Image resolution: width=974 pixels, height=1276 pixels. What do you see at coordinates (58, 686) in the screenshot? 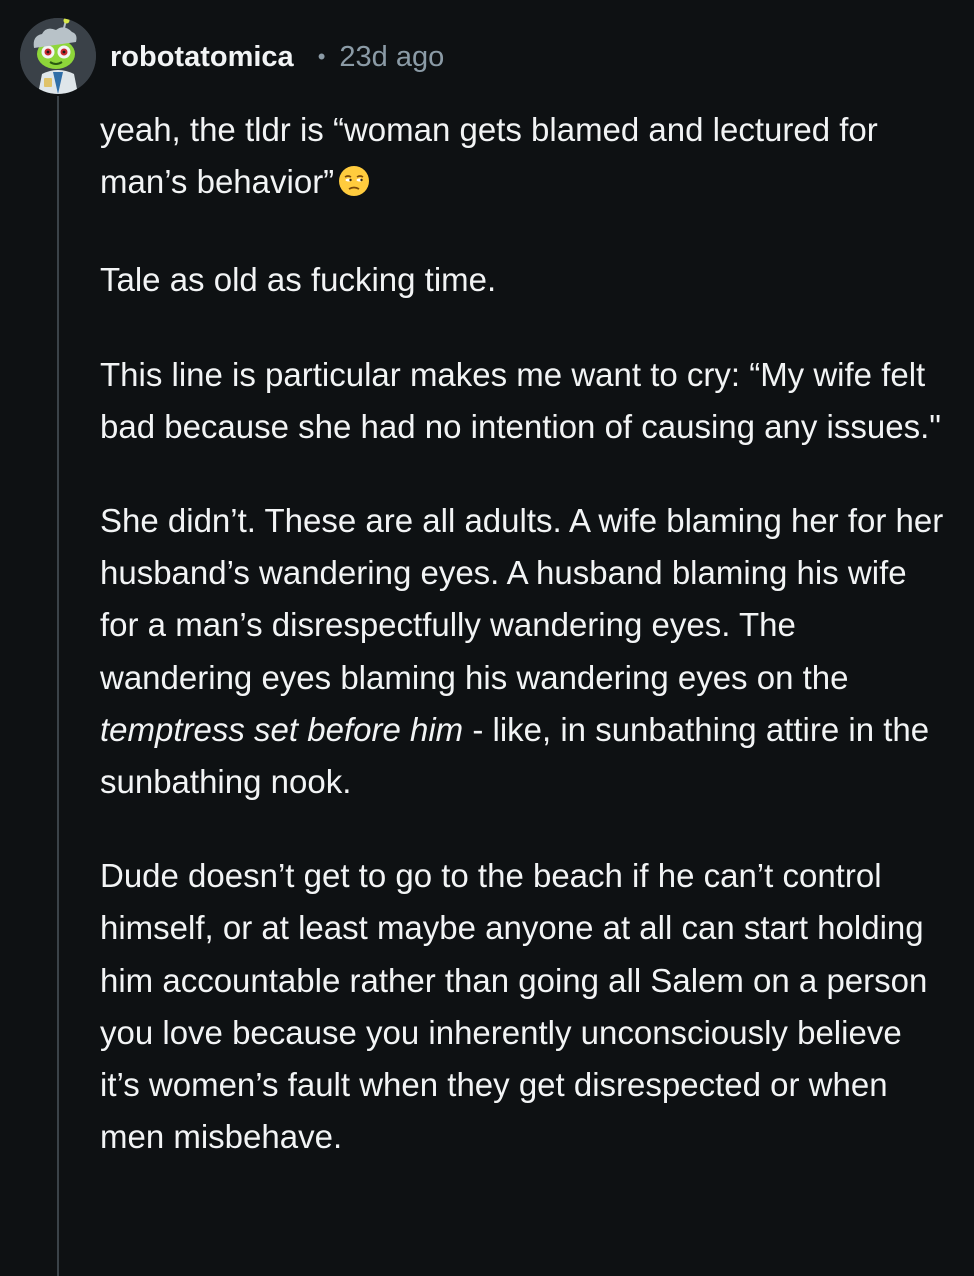
I see `thread-line` at bounding box center [58, 686].